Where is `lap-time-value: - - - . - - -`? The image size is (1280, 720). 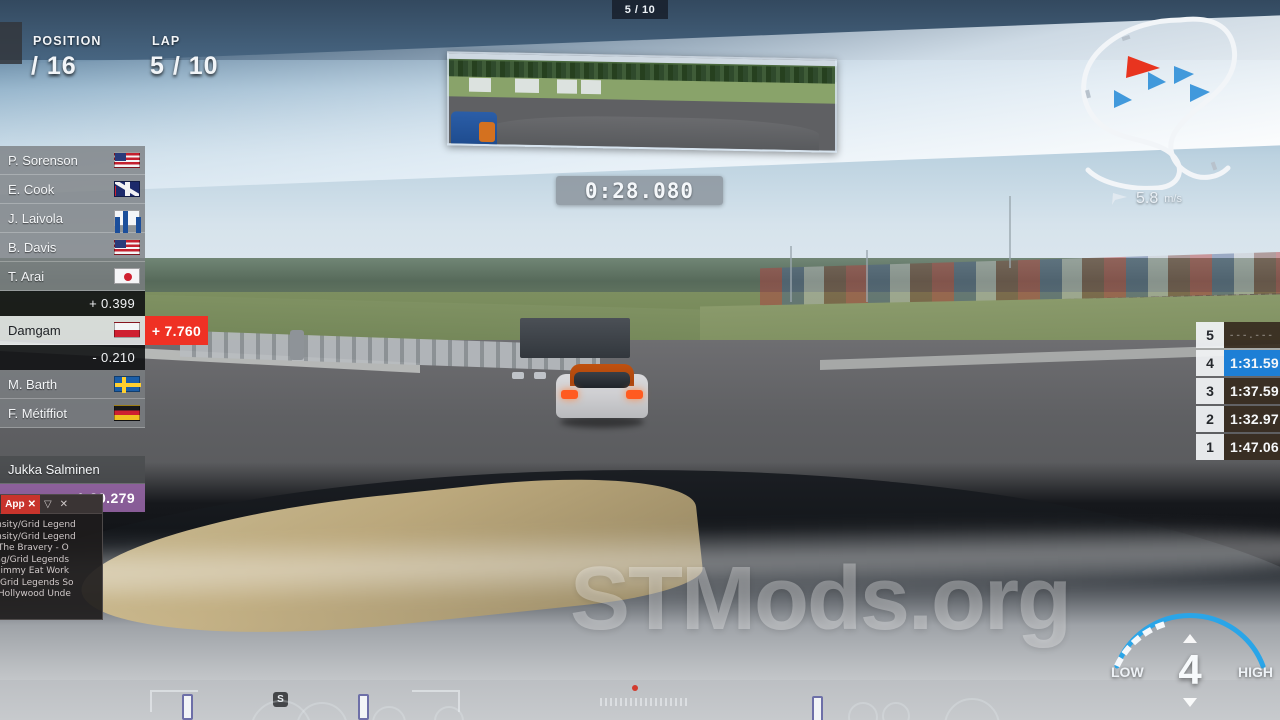 lap-time-value: - - - . - - - is located at coordinates (1252, 335).